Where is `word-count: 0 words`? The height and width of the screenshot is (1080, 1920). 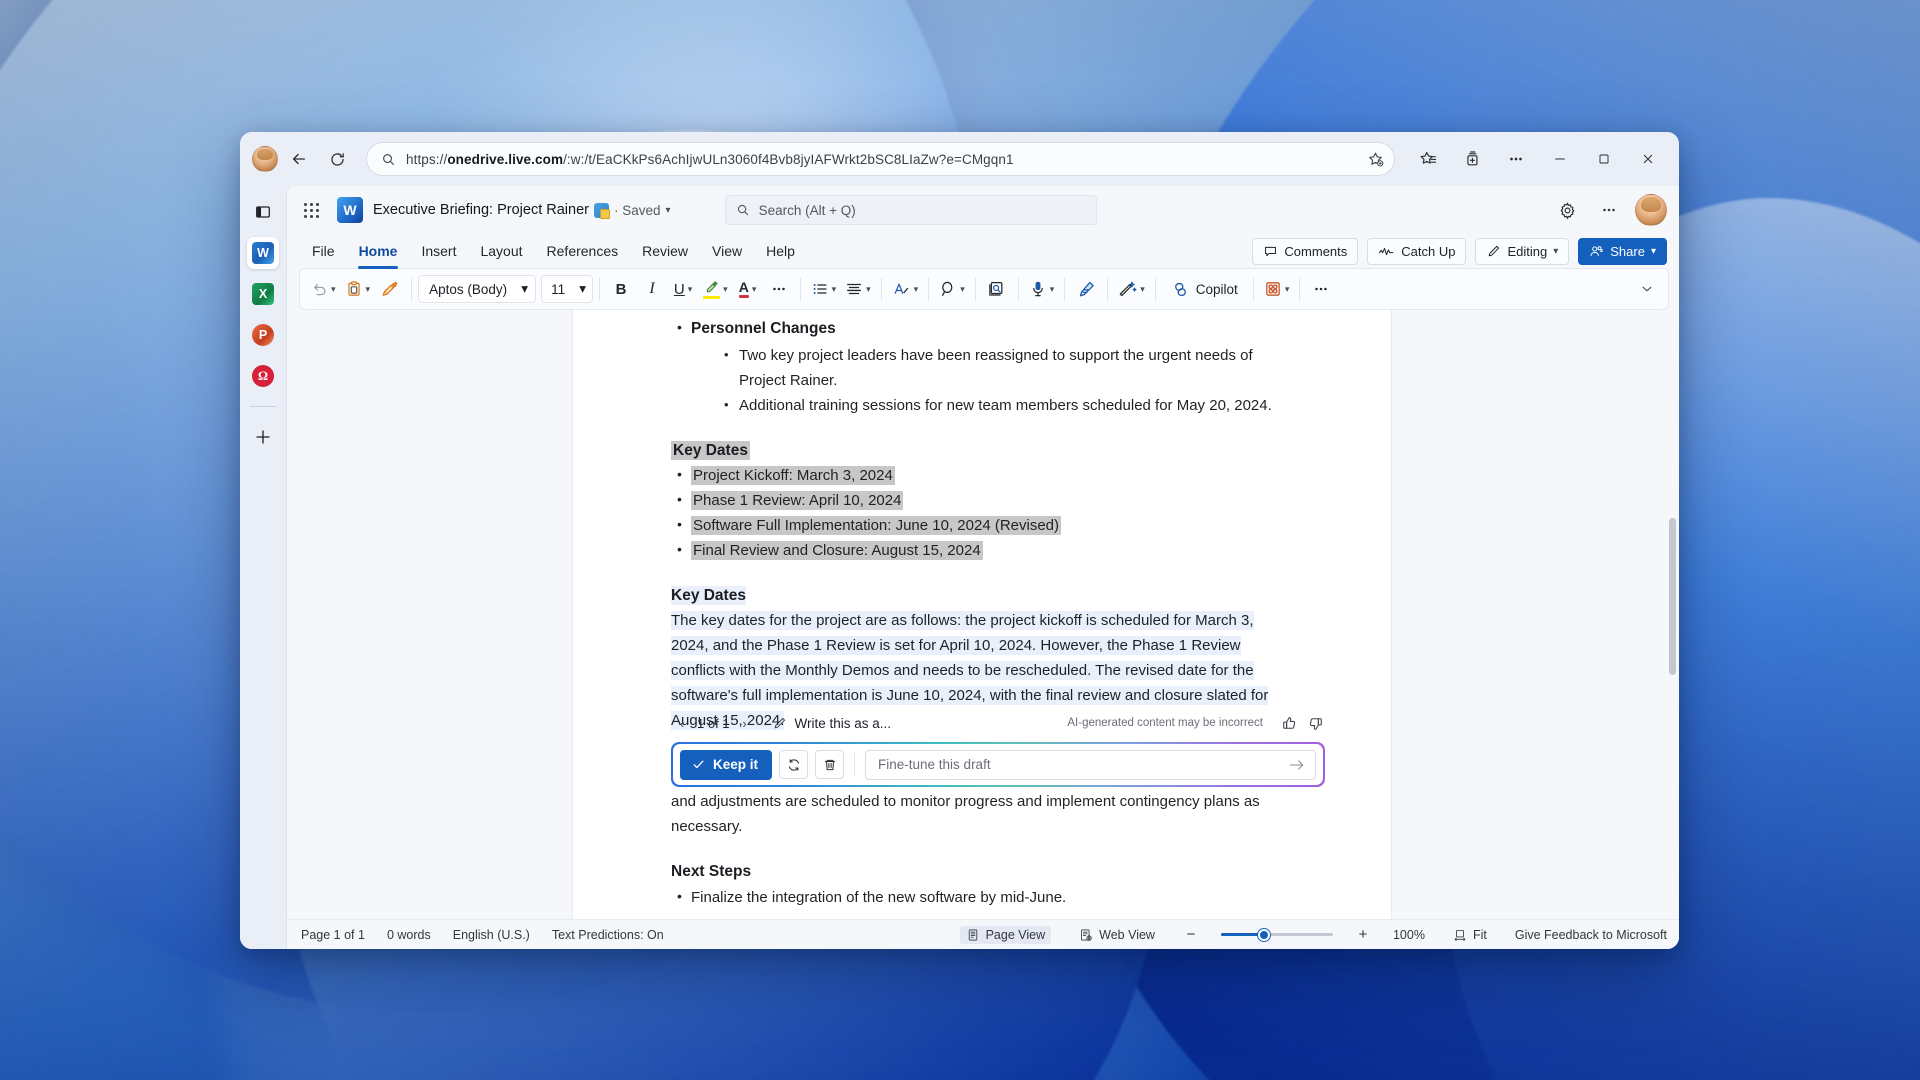 word-count: 0 words is located at coordinates (409, 935).